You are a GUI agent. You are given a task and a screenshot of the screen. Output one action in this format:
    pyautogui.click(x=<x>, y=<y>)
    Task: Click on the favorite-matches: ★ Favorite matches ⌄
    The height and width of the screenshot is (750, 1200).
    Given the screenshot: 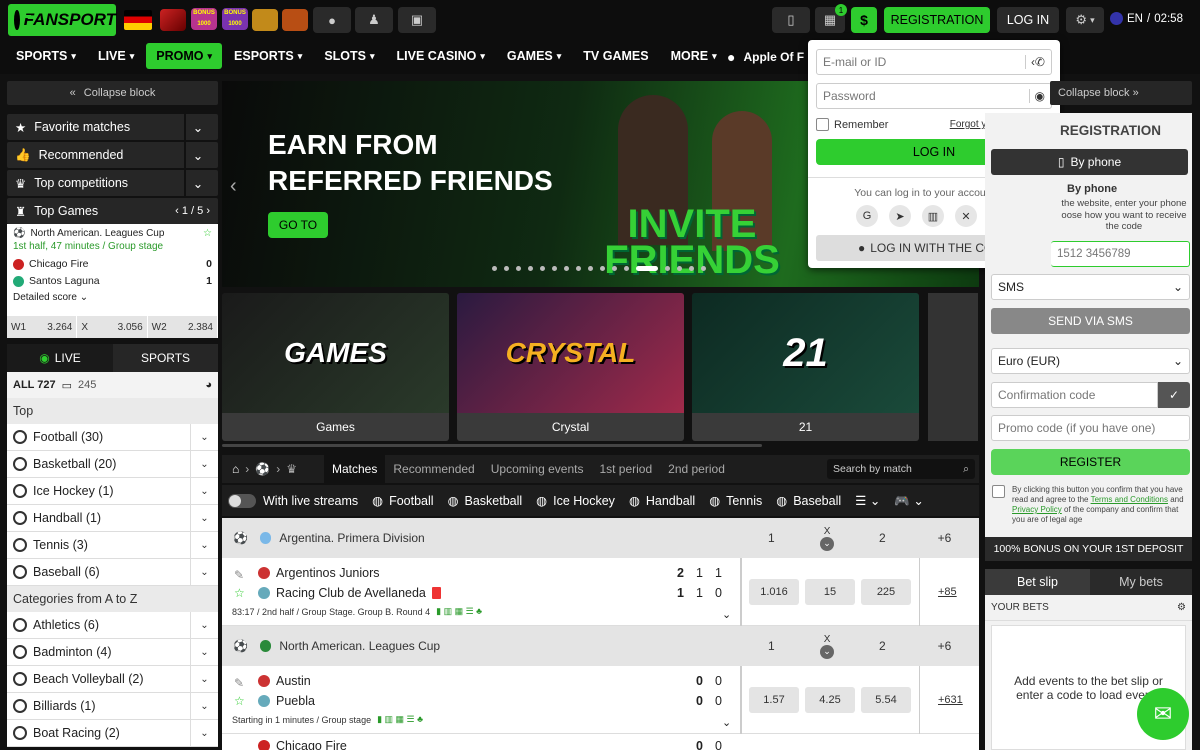 What is the action you would take?
    pyautogui.click(x=112, y=127)
    